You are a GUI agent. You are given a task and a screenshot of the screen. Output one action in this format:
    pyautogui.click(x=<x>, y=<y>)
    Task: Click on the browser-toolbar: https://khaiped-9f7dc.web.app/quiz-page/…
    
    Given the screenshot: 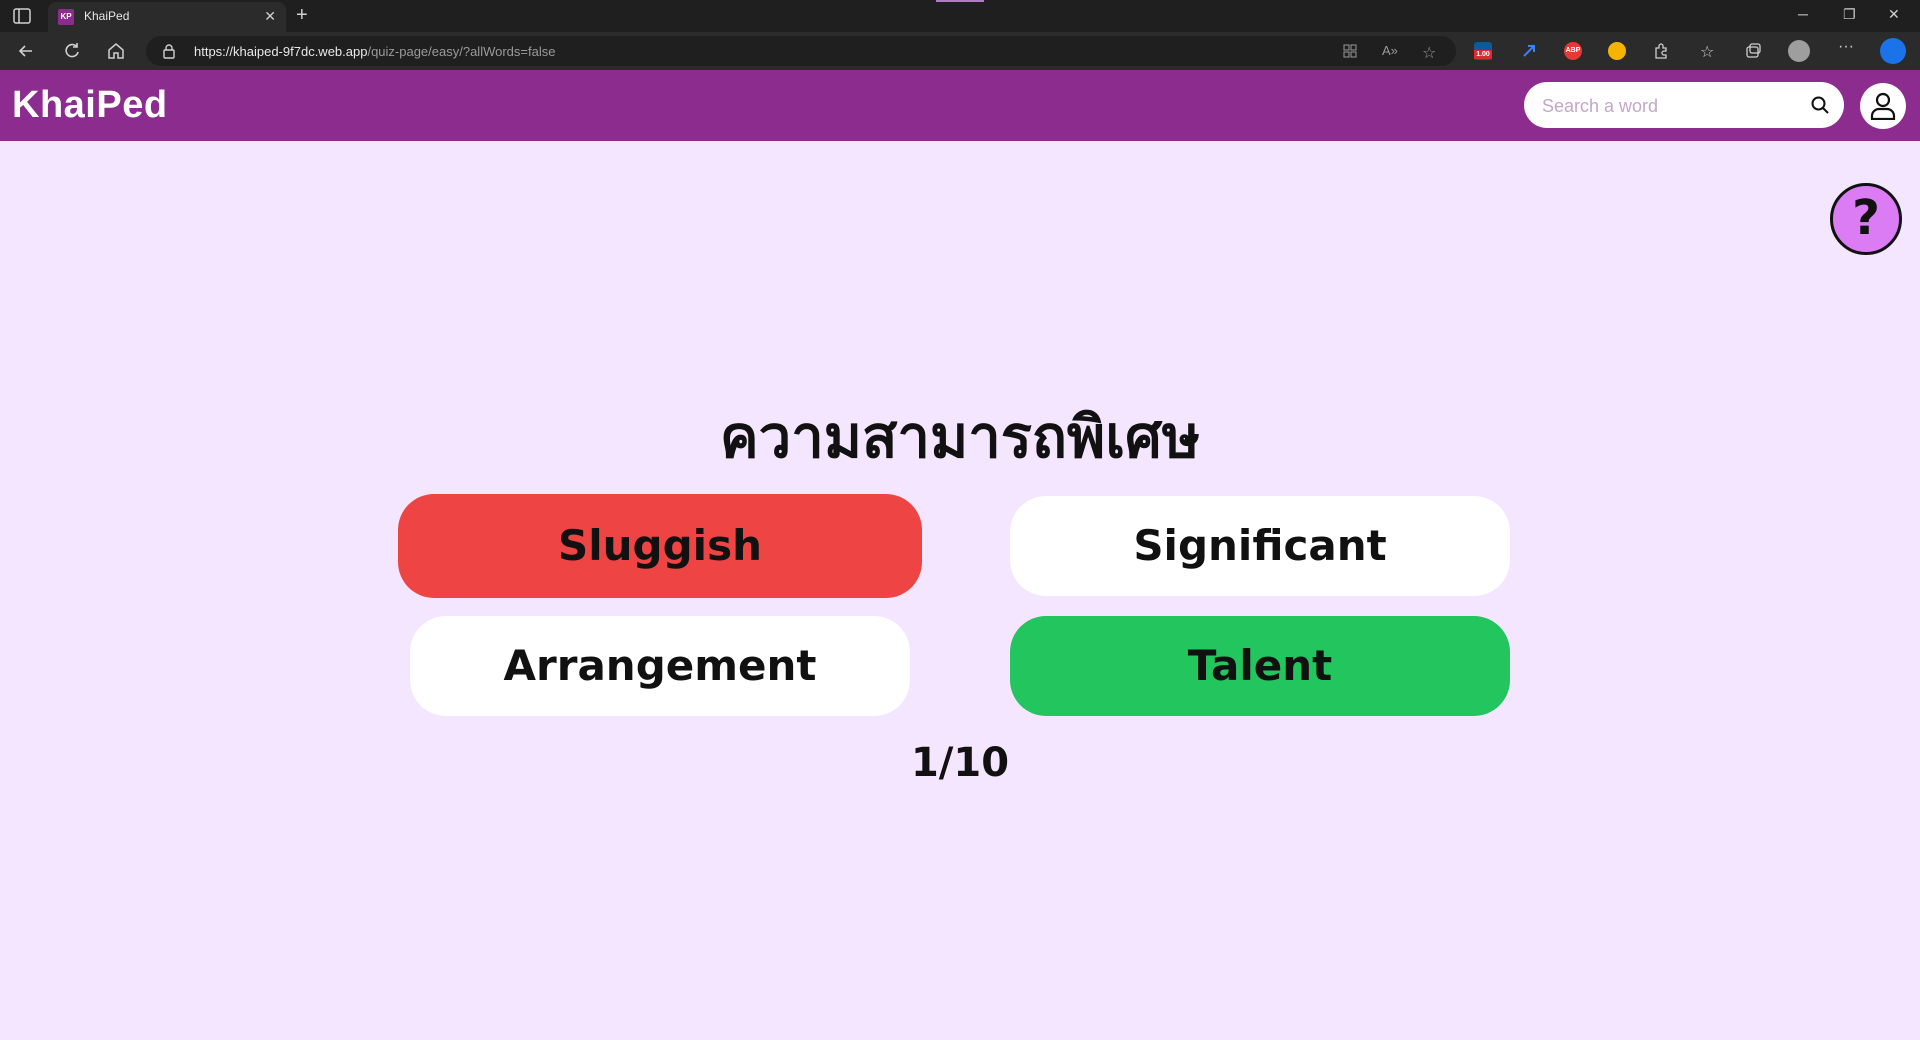 What is the action you would take?
    pyautogui.click(x=960, y=51)
    